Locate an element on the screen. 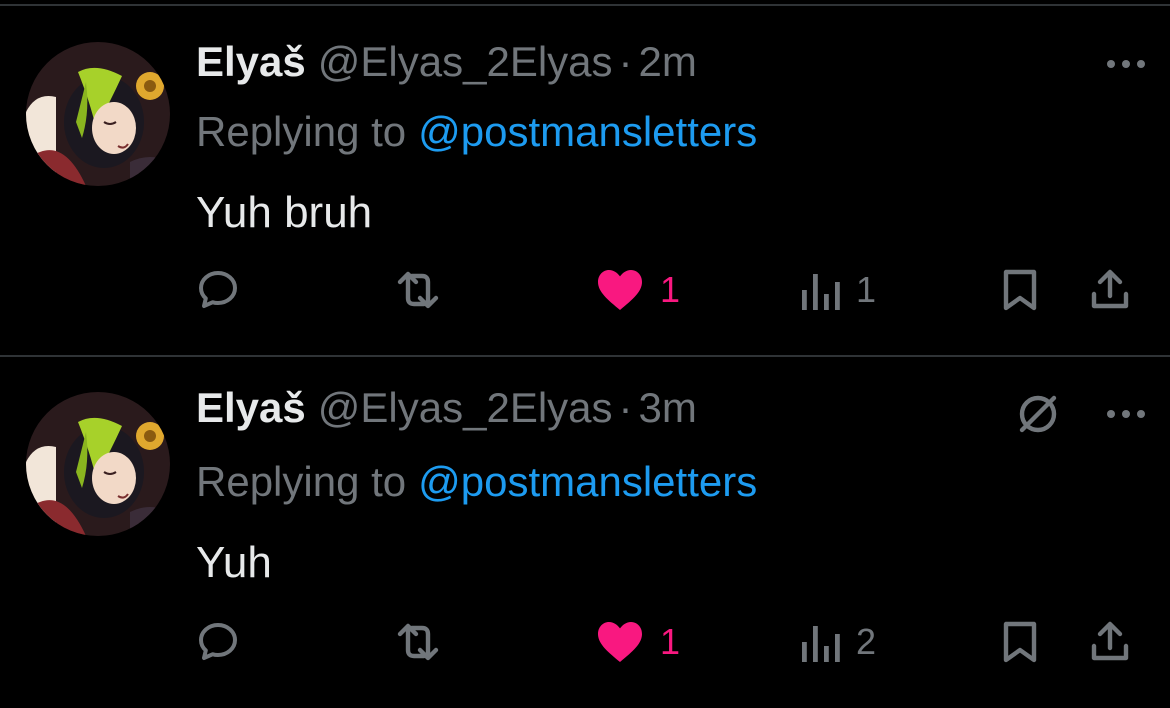 The height and width of the screenshot is (708, 1170). tweet-header: Elyaš @Elyas_2Elyas · 2m is located at coordinates (446, 63).